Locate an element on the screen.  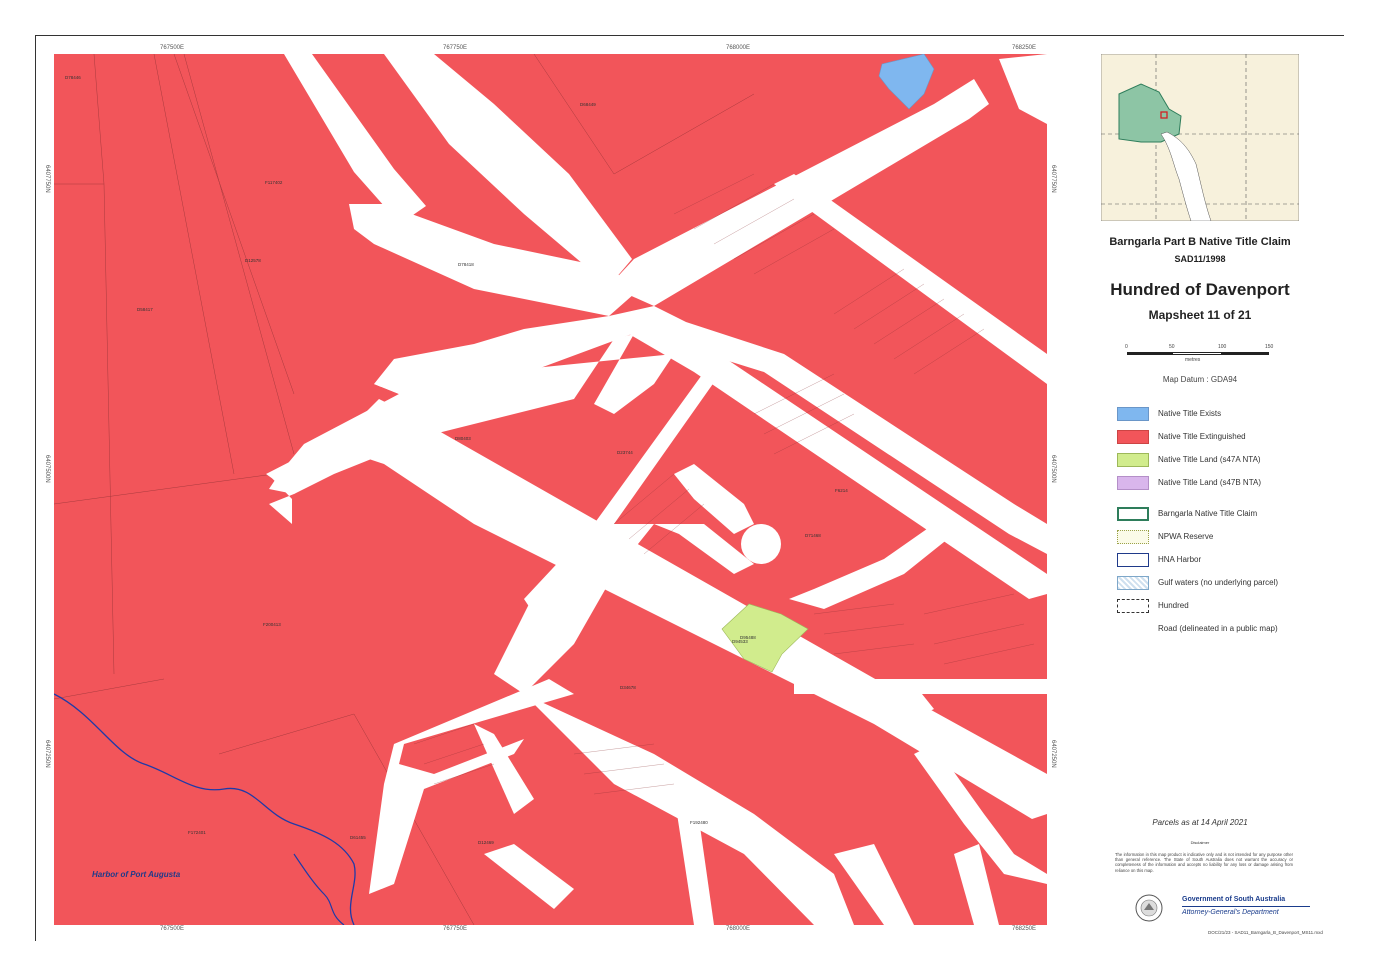
scale-tick-label: 0 is located at coordinates (1126, 347).